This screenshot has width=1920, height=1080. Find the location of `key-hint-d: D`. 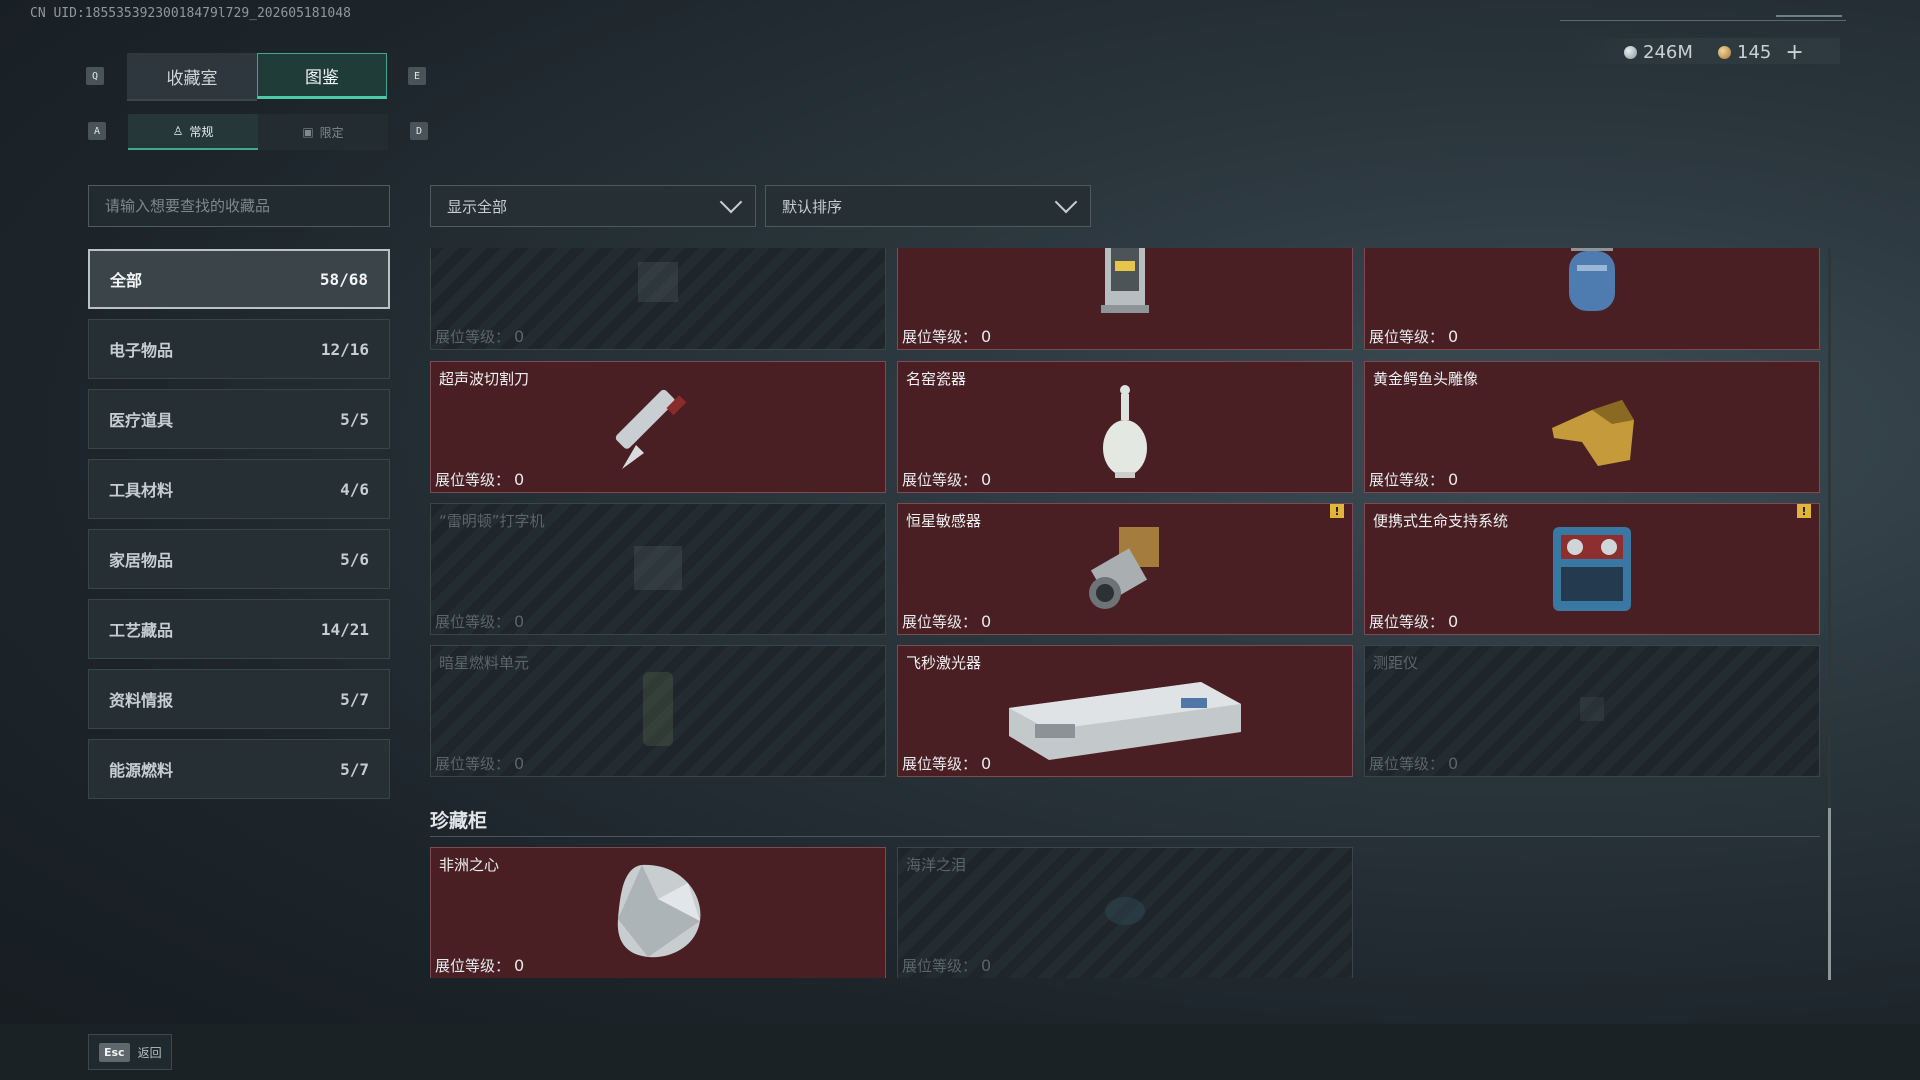

key-hint-d: D is located at coordinates (419, 131).